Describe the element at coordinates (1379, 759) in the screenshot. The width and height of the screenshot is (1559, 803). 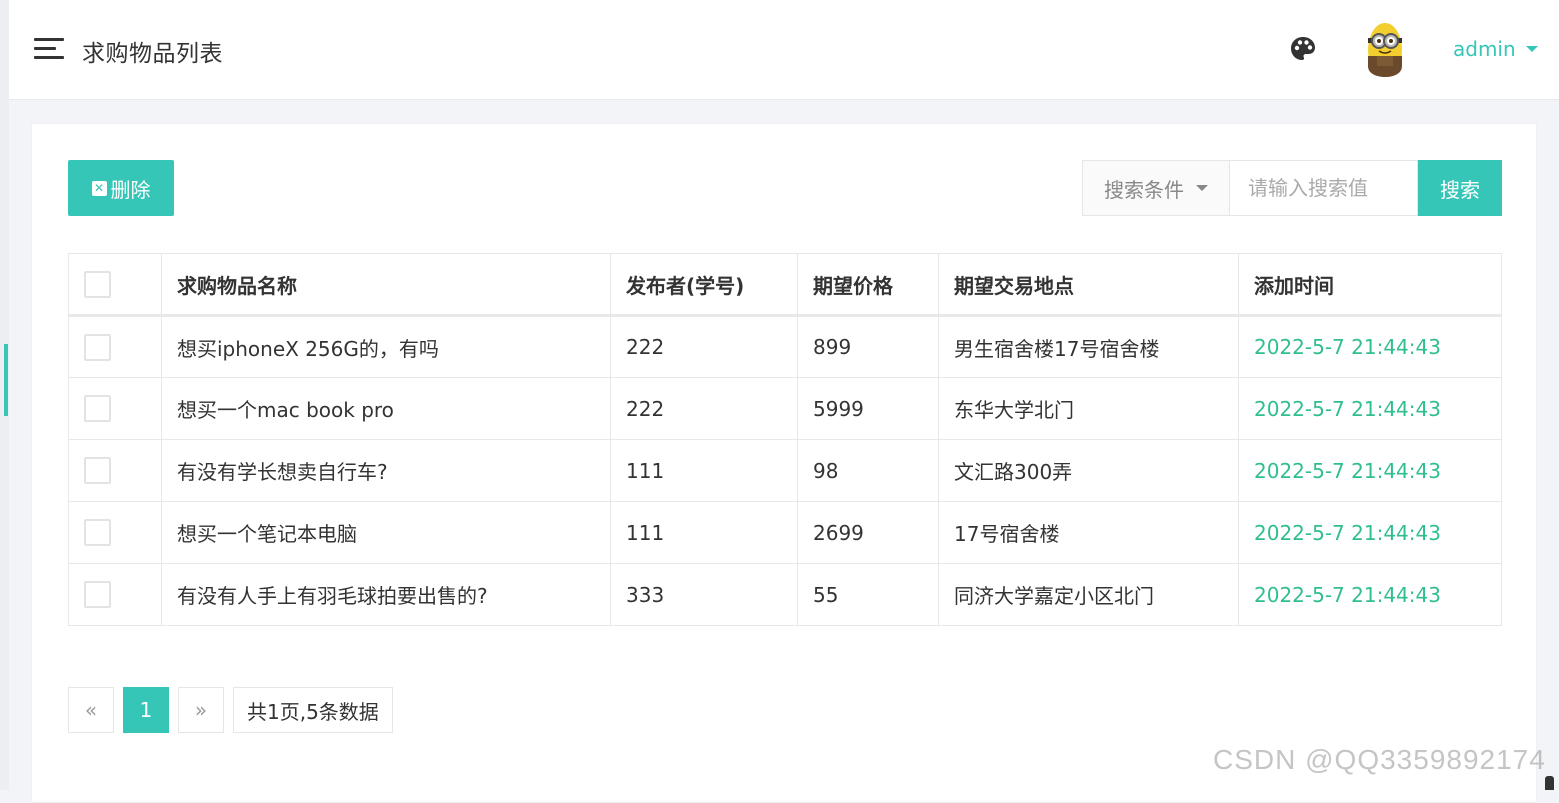
I see `watermark: CSDN @QQ3359892174` at that location.